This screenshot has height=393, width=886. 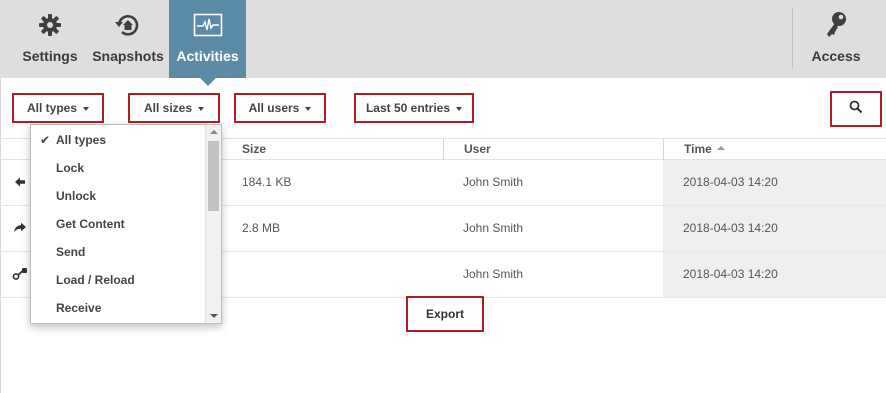 I want to click on tab-snapshots-label: Snapshots, so click(x=128, y=56).